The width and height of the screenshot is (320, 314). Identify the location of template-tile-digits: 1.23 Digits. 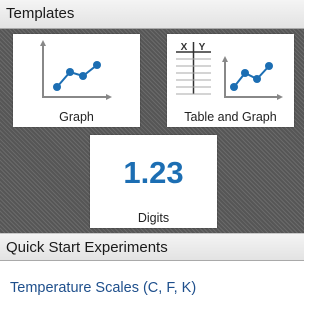
(153, 181).